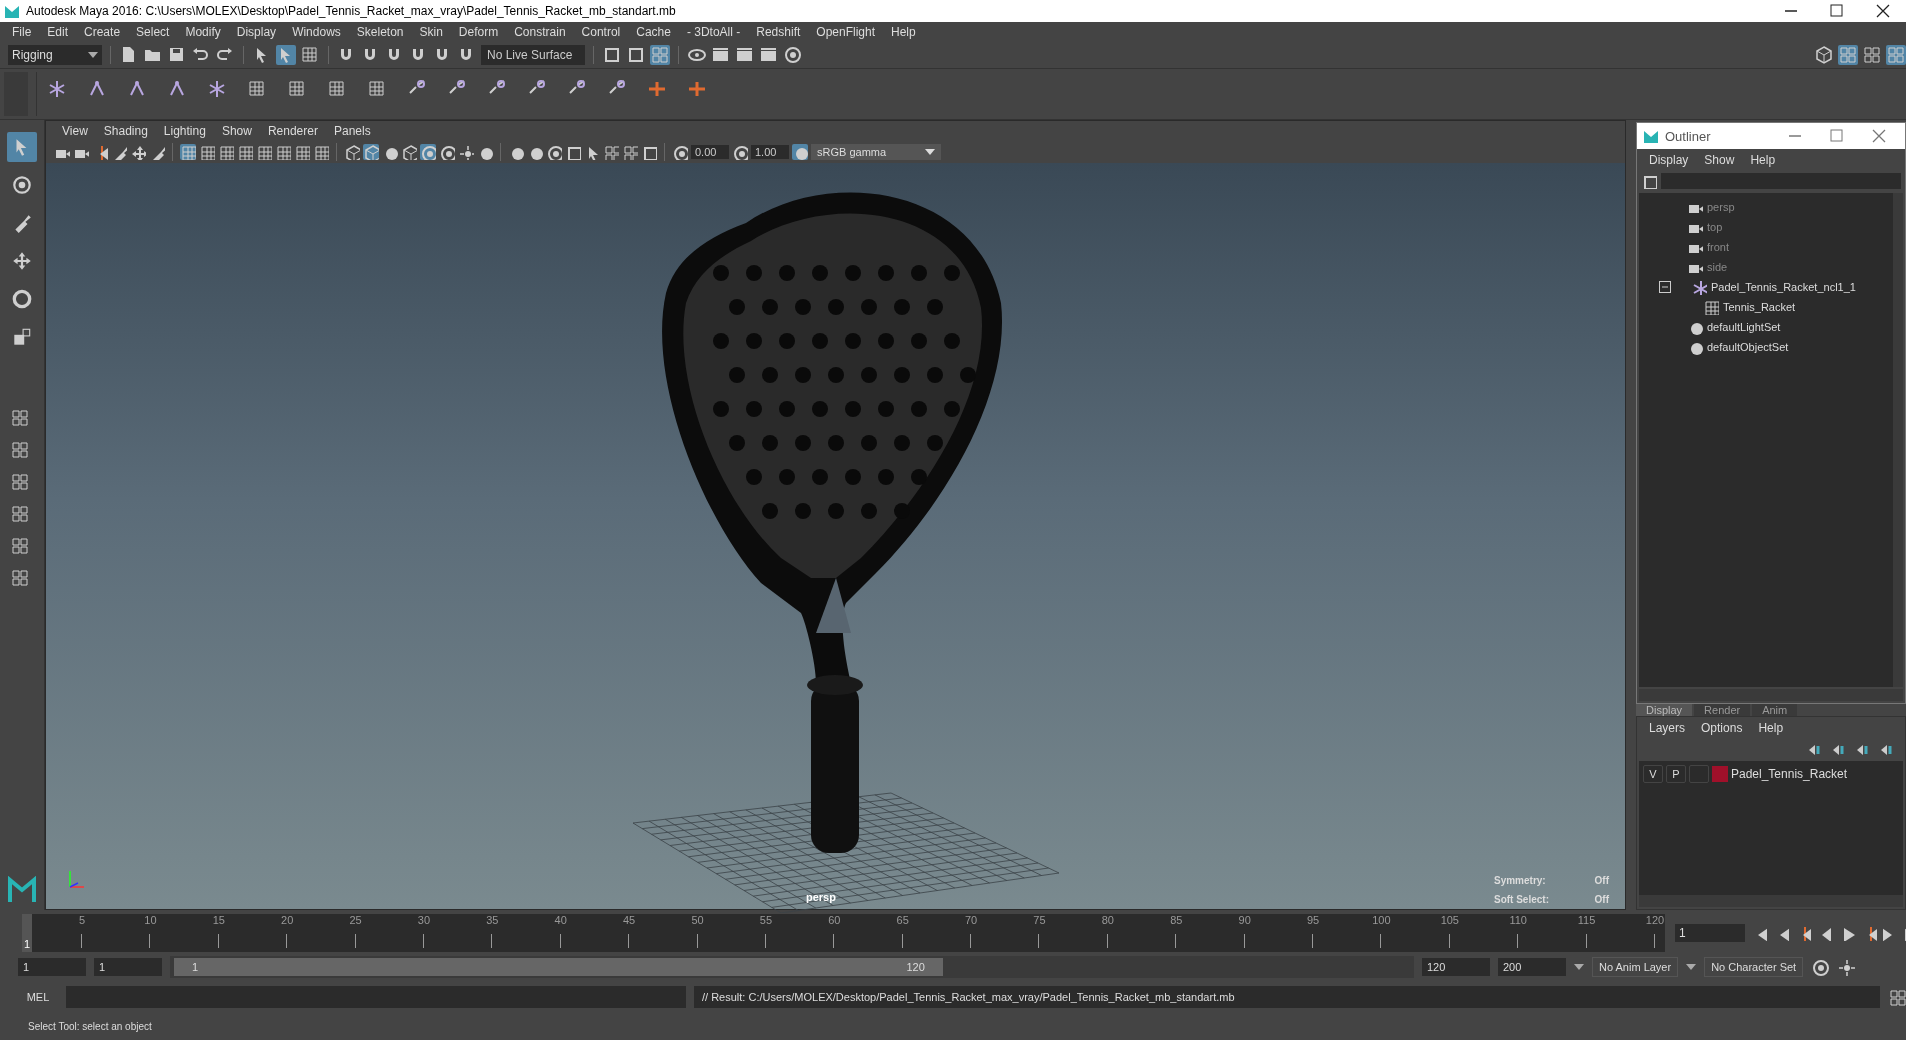 Image resolution: width=1906 pixels, height=1040 pixels. I want to click on outliner-item: persp, so click(1766, 207).